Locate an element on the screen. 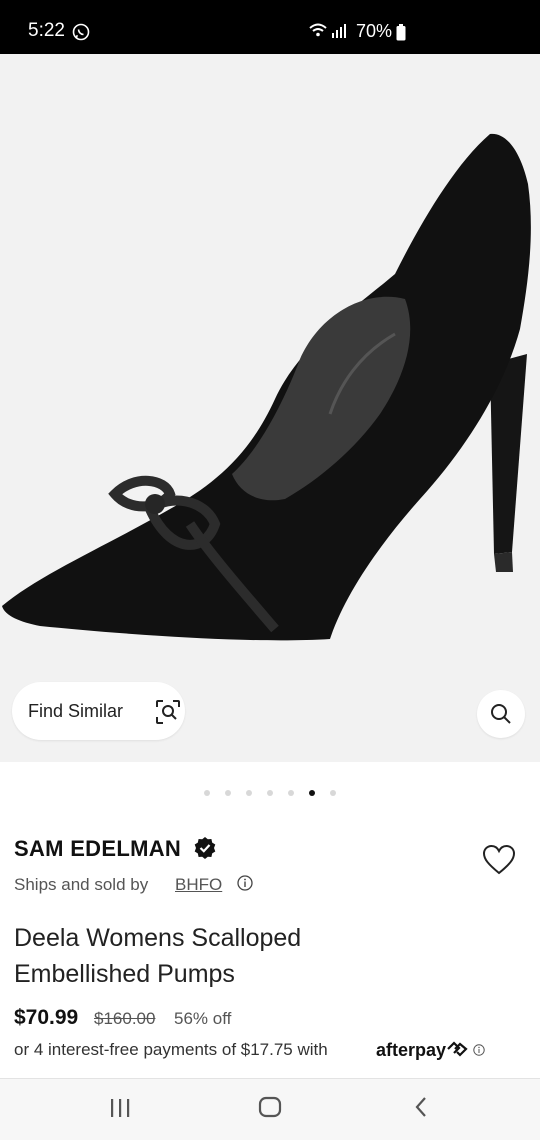  afterpay-info-icon is located at coordinates (479, 1050).